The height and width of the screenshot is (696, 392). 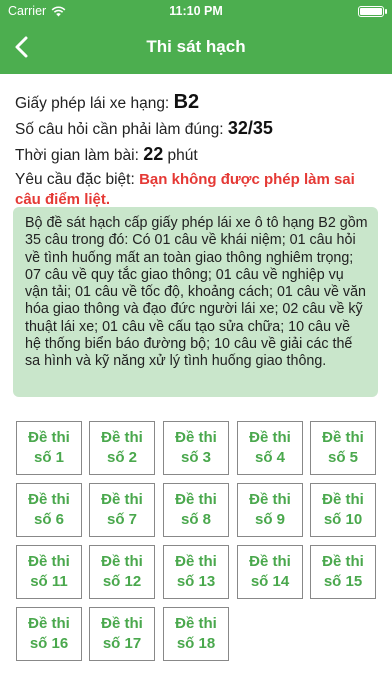 I want to click on exam-button-label: Đề thi số 18, so click(x=196, y=634).